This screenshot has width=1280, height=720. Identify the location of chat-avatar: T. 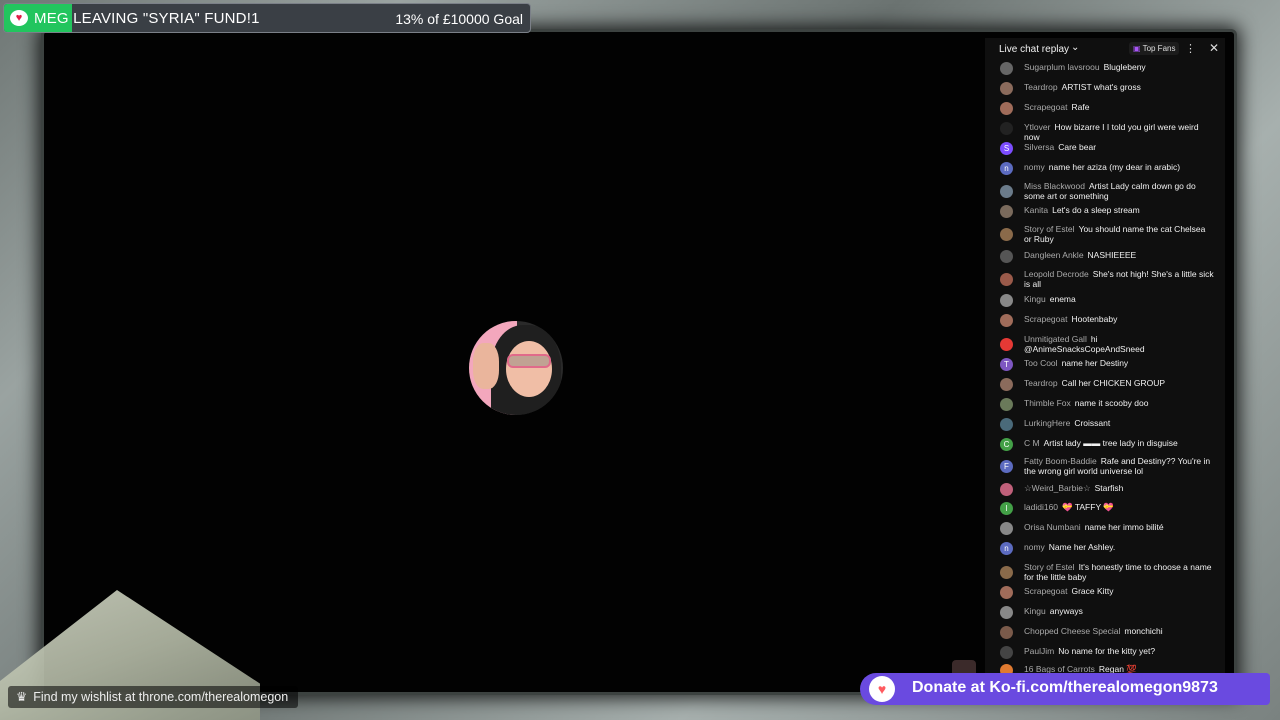
(1006, 364).